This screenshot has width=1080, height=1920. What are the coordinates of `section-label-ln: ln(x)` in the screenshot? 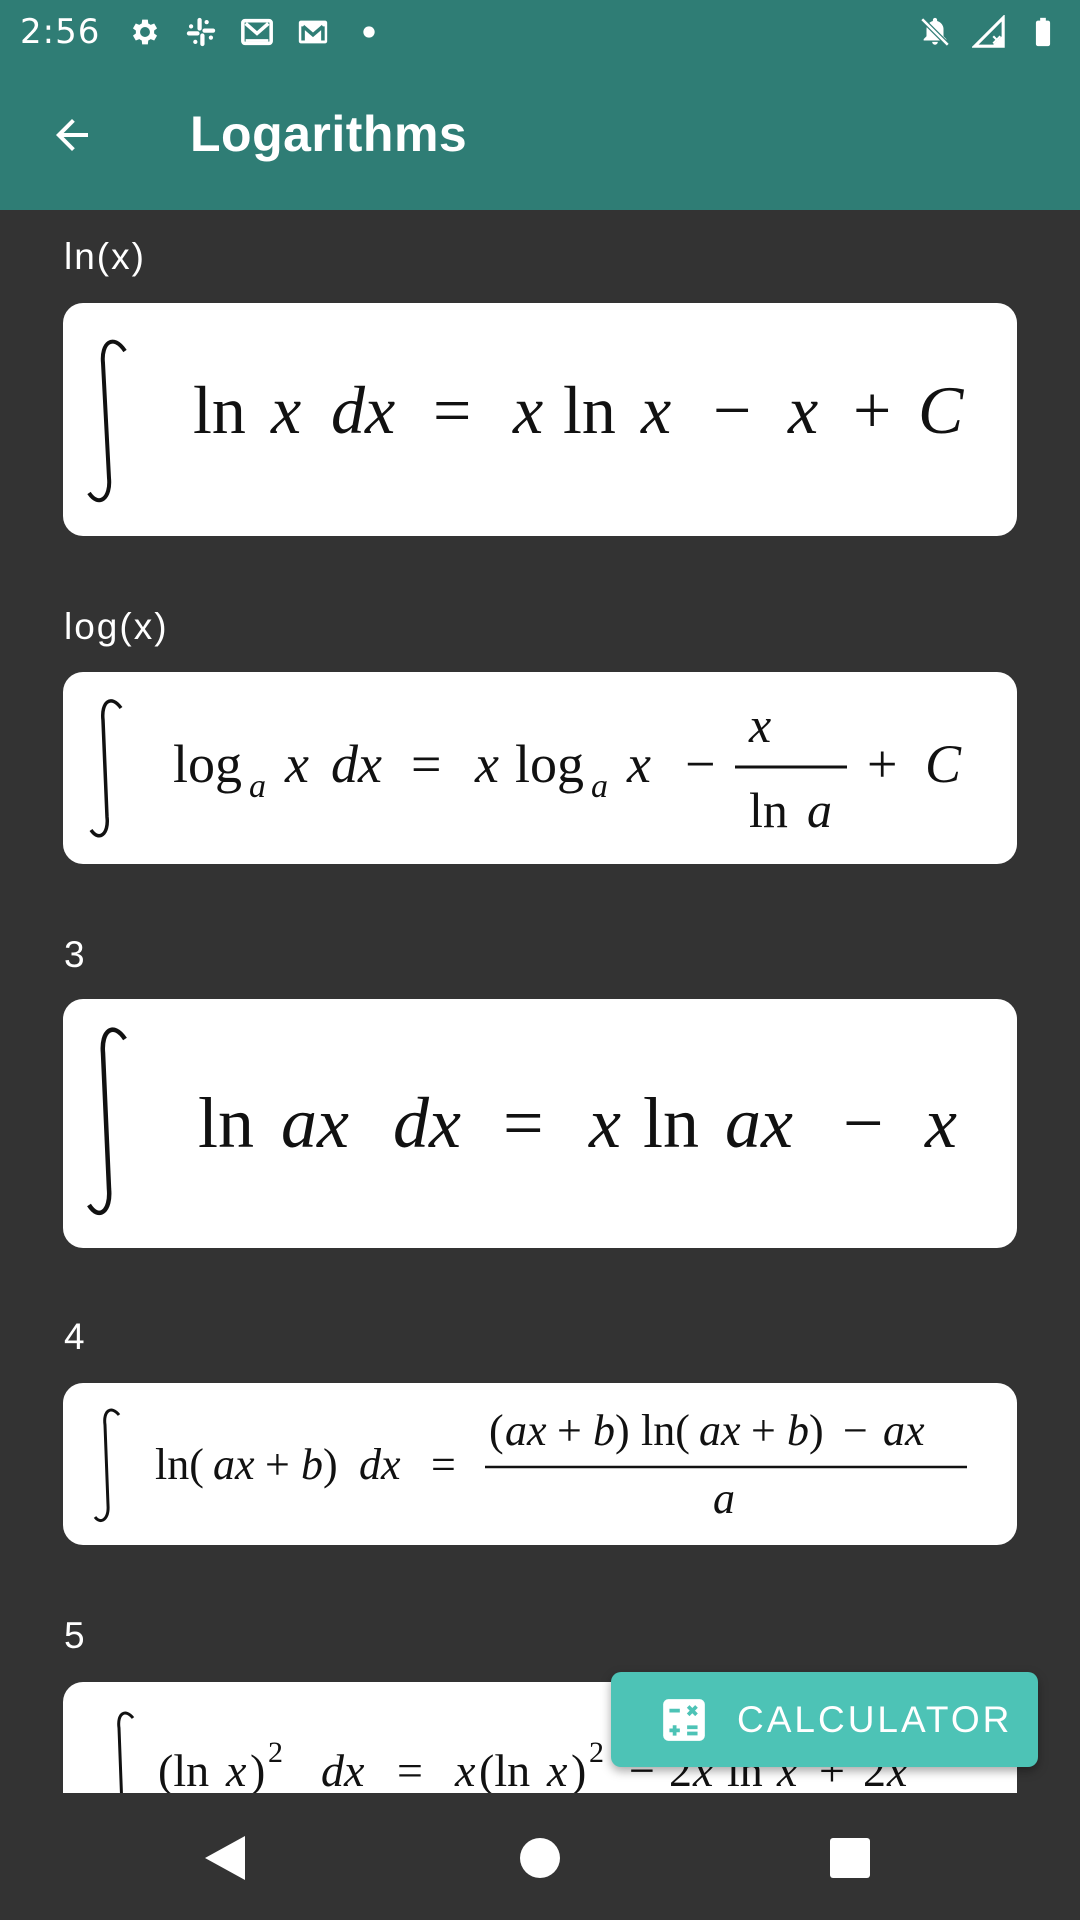 It's located at (105, 256).